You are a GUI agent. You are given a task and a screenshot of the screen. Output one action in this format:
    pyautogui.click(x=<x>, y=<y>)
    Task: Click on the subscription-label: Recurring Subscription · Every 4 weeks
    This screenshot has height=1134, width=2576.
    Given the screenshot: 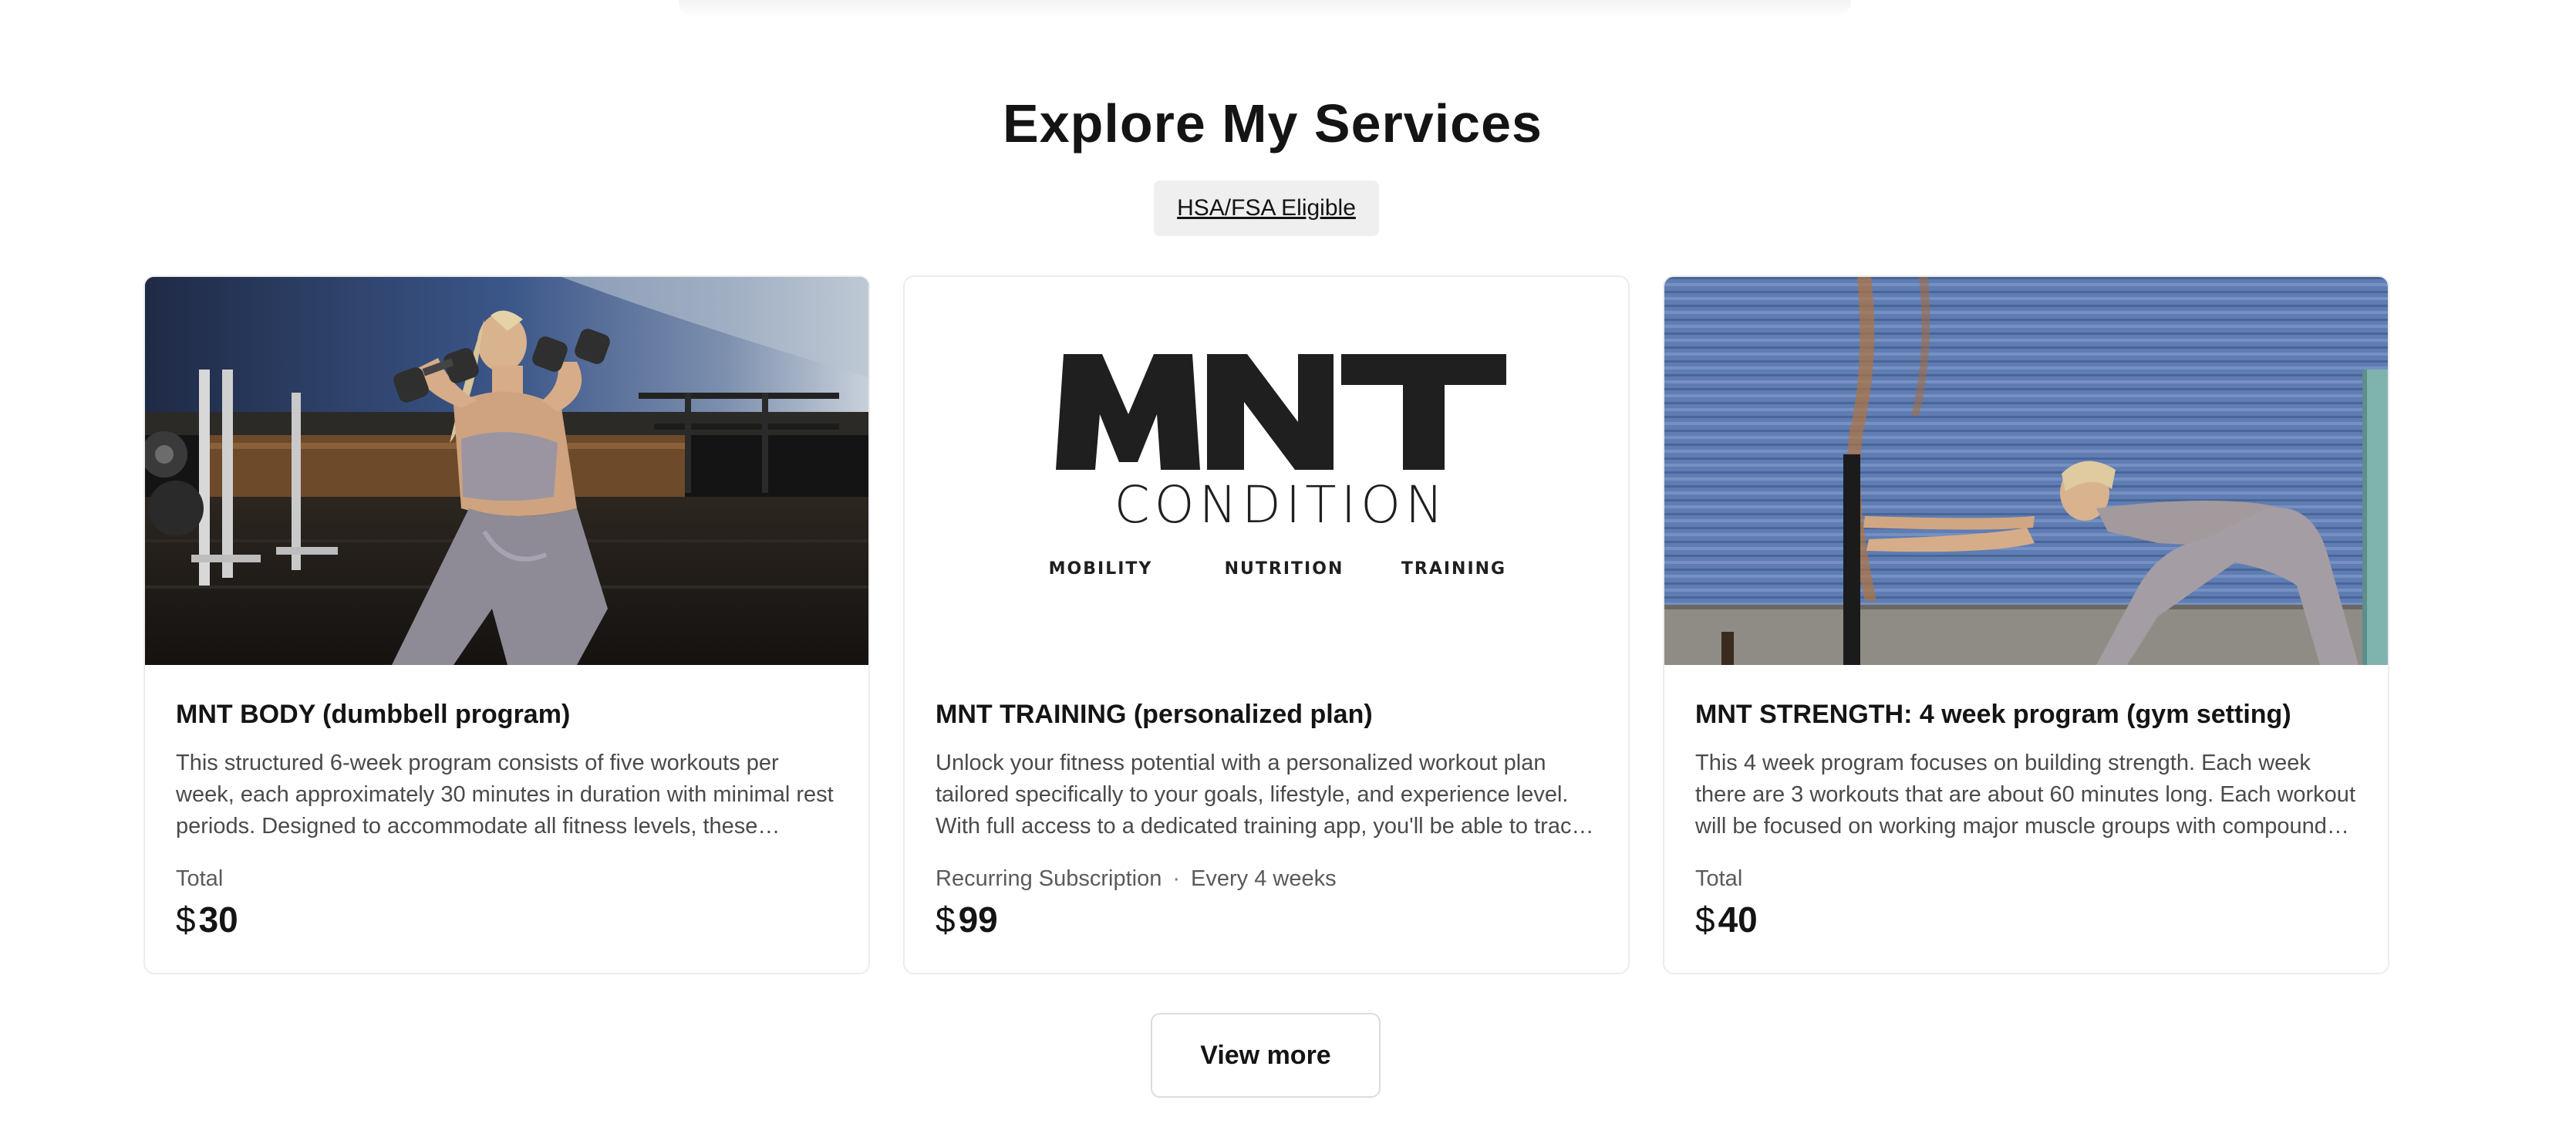 What is the action you would take?
    pyautogui.click(x=1136, y=879)
    